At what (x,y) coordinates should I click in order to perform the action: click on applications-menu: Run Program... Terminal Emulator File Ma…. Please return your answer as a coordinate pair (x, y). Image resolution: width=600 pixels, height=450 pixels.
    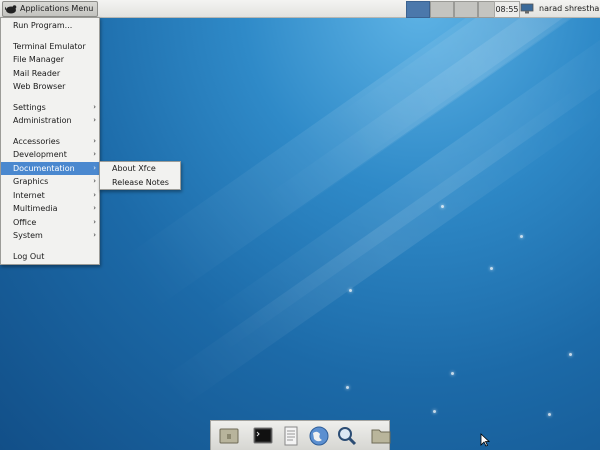
    Looking at the image, I should click on (50, 141).